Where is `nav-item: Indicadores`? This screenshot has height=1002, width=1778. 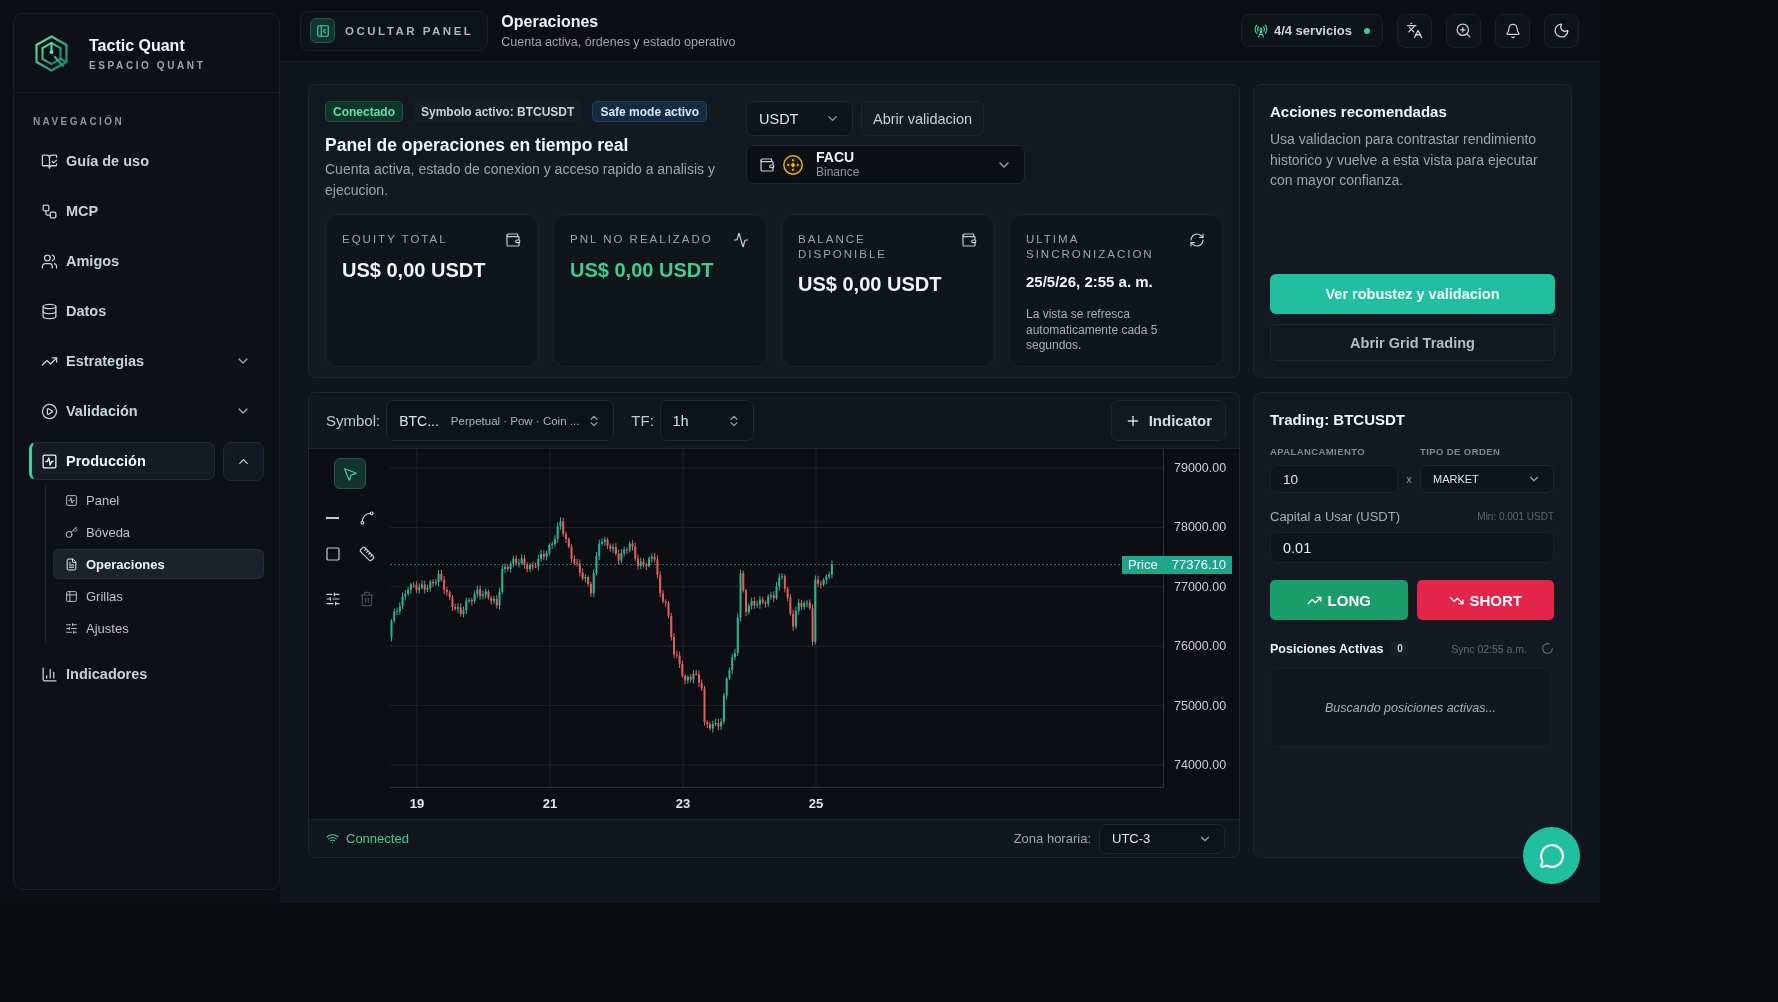 nav-item: Indicadores is located at coordinates (146, 674).